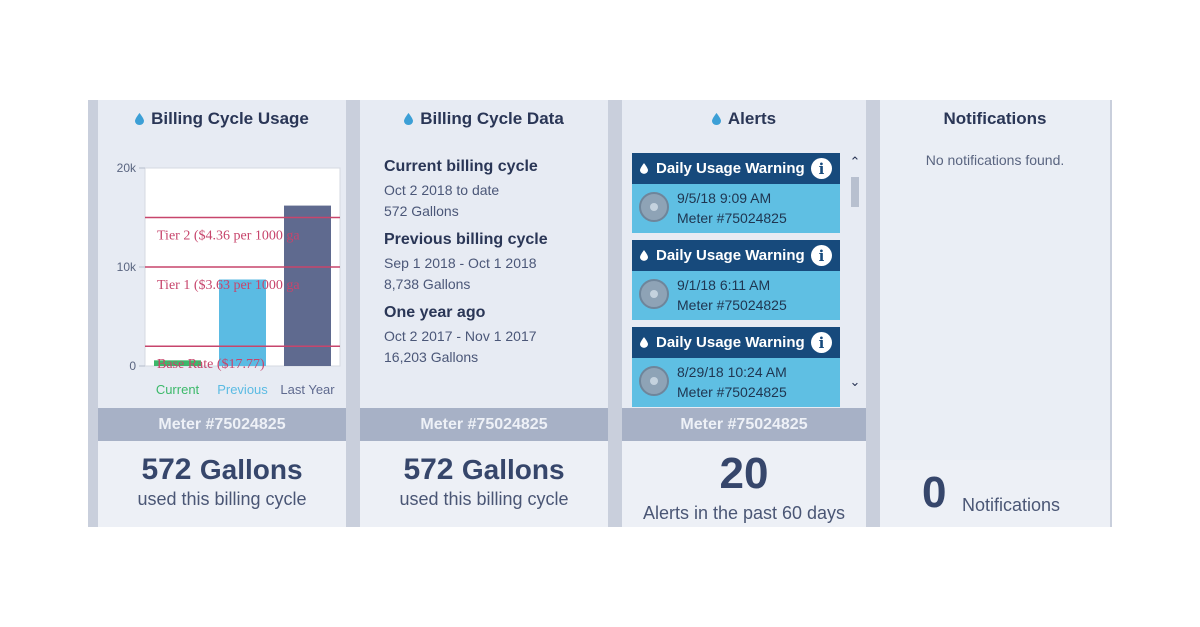 The image size is (1200, 627). I want to click on category-label: Last Year, so click(307, 389).